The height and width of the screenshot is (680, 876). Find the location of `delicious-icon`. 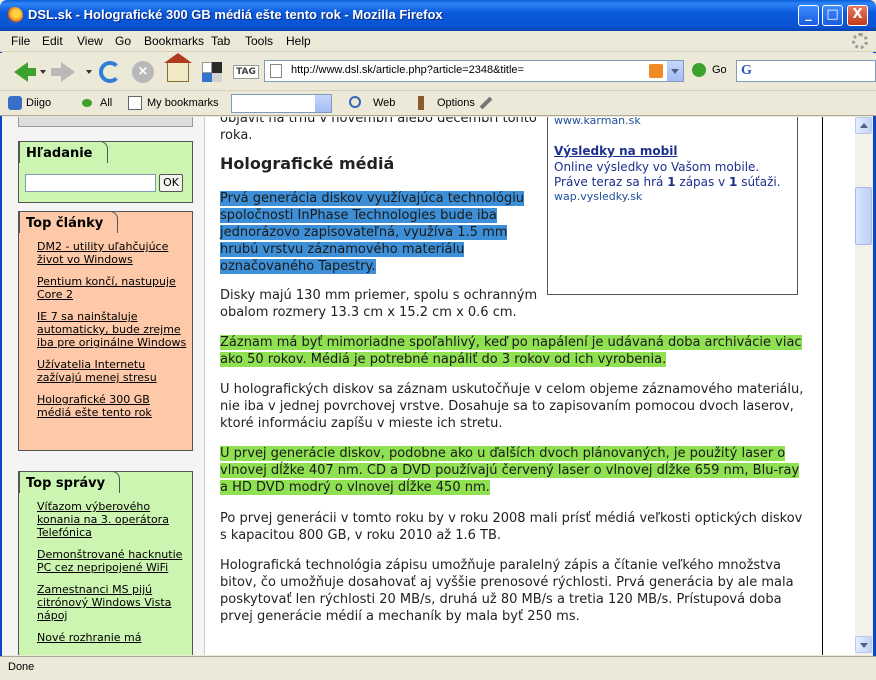

delicious-icon is located at coordinates (212, 72).